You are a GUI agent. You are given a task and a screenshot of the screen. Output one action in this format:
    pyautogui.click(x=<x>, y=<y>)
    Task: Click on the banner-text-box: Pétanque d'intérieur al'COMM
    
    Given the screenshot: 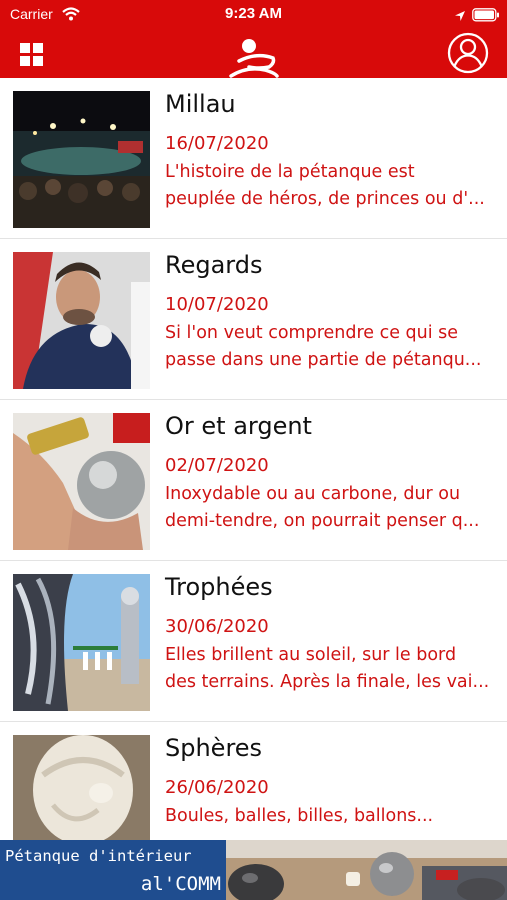 What is the action you would take?
    pyautogui.click(x=113, y=870)
    